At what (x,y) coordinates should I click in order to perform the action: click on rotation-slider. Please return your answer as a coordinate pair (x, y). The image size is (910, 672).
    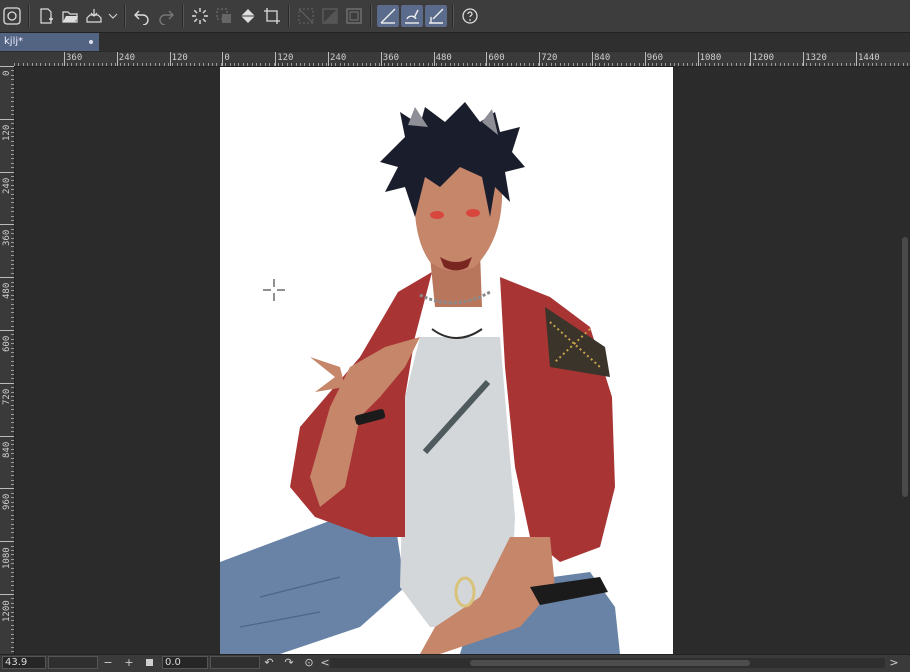
    Looking at the image, I should click on (235, 662).